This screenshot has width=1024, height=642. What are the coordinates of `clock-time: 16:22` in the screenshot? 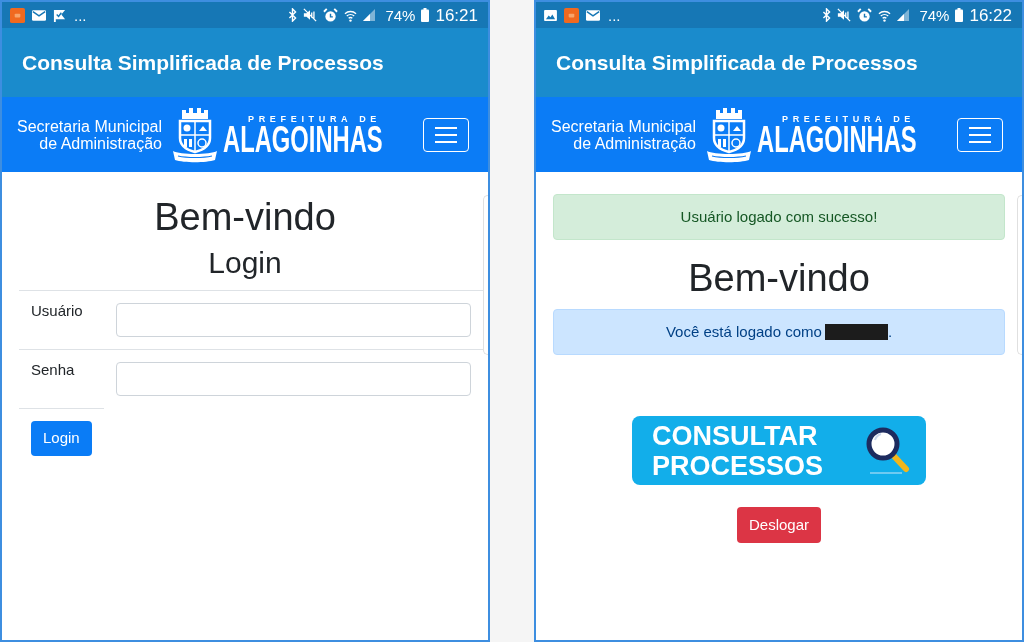 It's located at (990, 15).